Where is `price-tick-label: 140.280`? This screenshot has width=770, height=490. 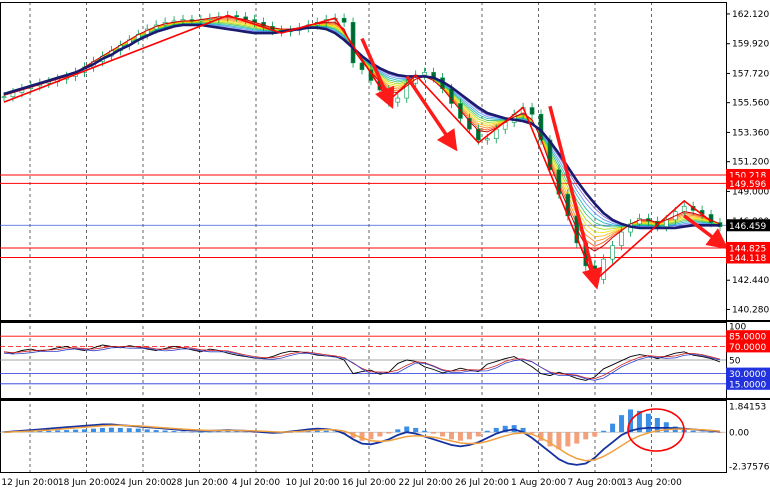 price-tick-label: 140.280 is located at coordinates (750, 310).